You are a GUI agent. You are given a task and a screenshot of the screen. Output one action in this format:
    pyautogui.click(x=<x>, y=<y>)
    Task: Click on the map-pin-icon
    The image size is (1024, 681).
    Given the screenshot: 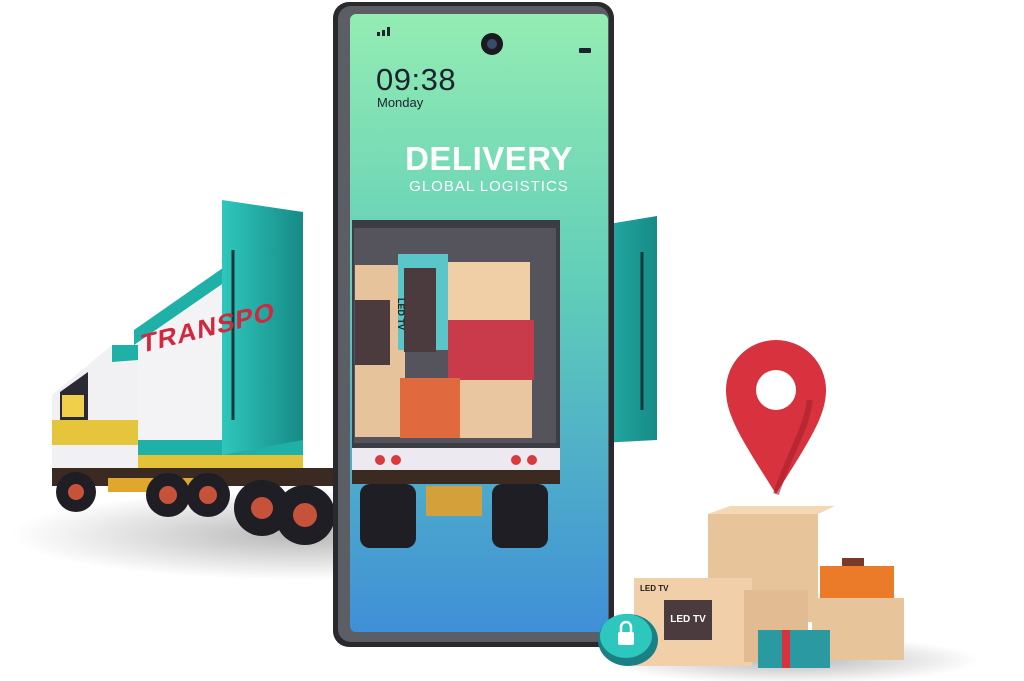 What is the action you would take?
    pyautogui.click(x=776, y=417)
    